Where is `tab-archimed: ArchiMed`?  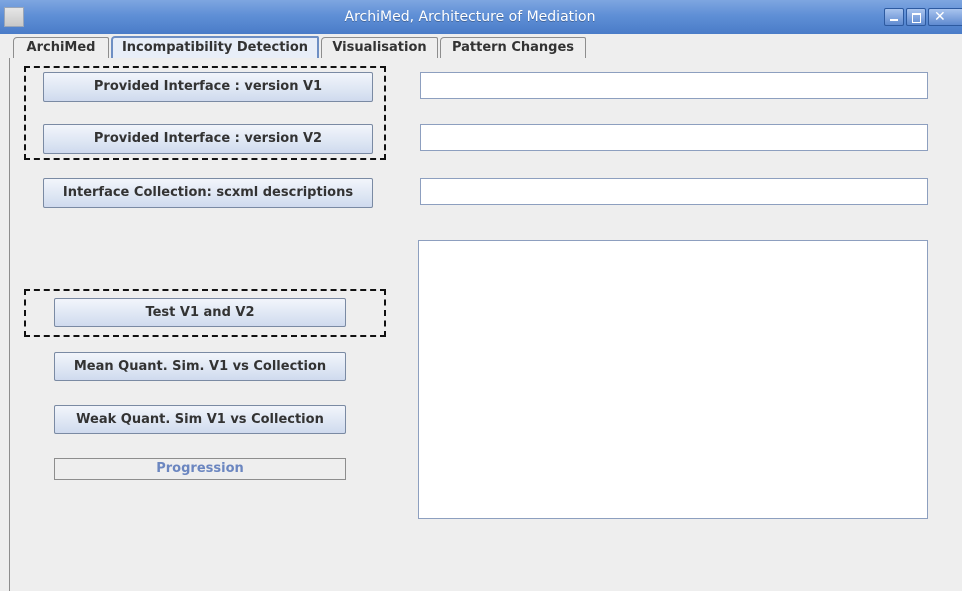 tab-archimed: ArchiMed is located at coordinates (61, 47).